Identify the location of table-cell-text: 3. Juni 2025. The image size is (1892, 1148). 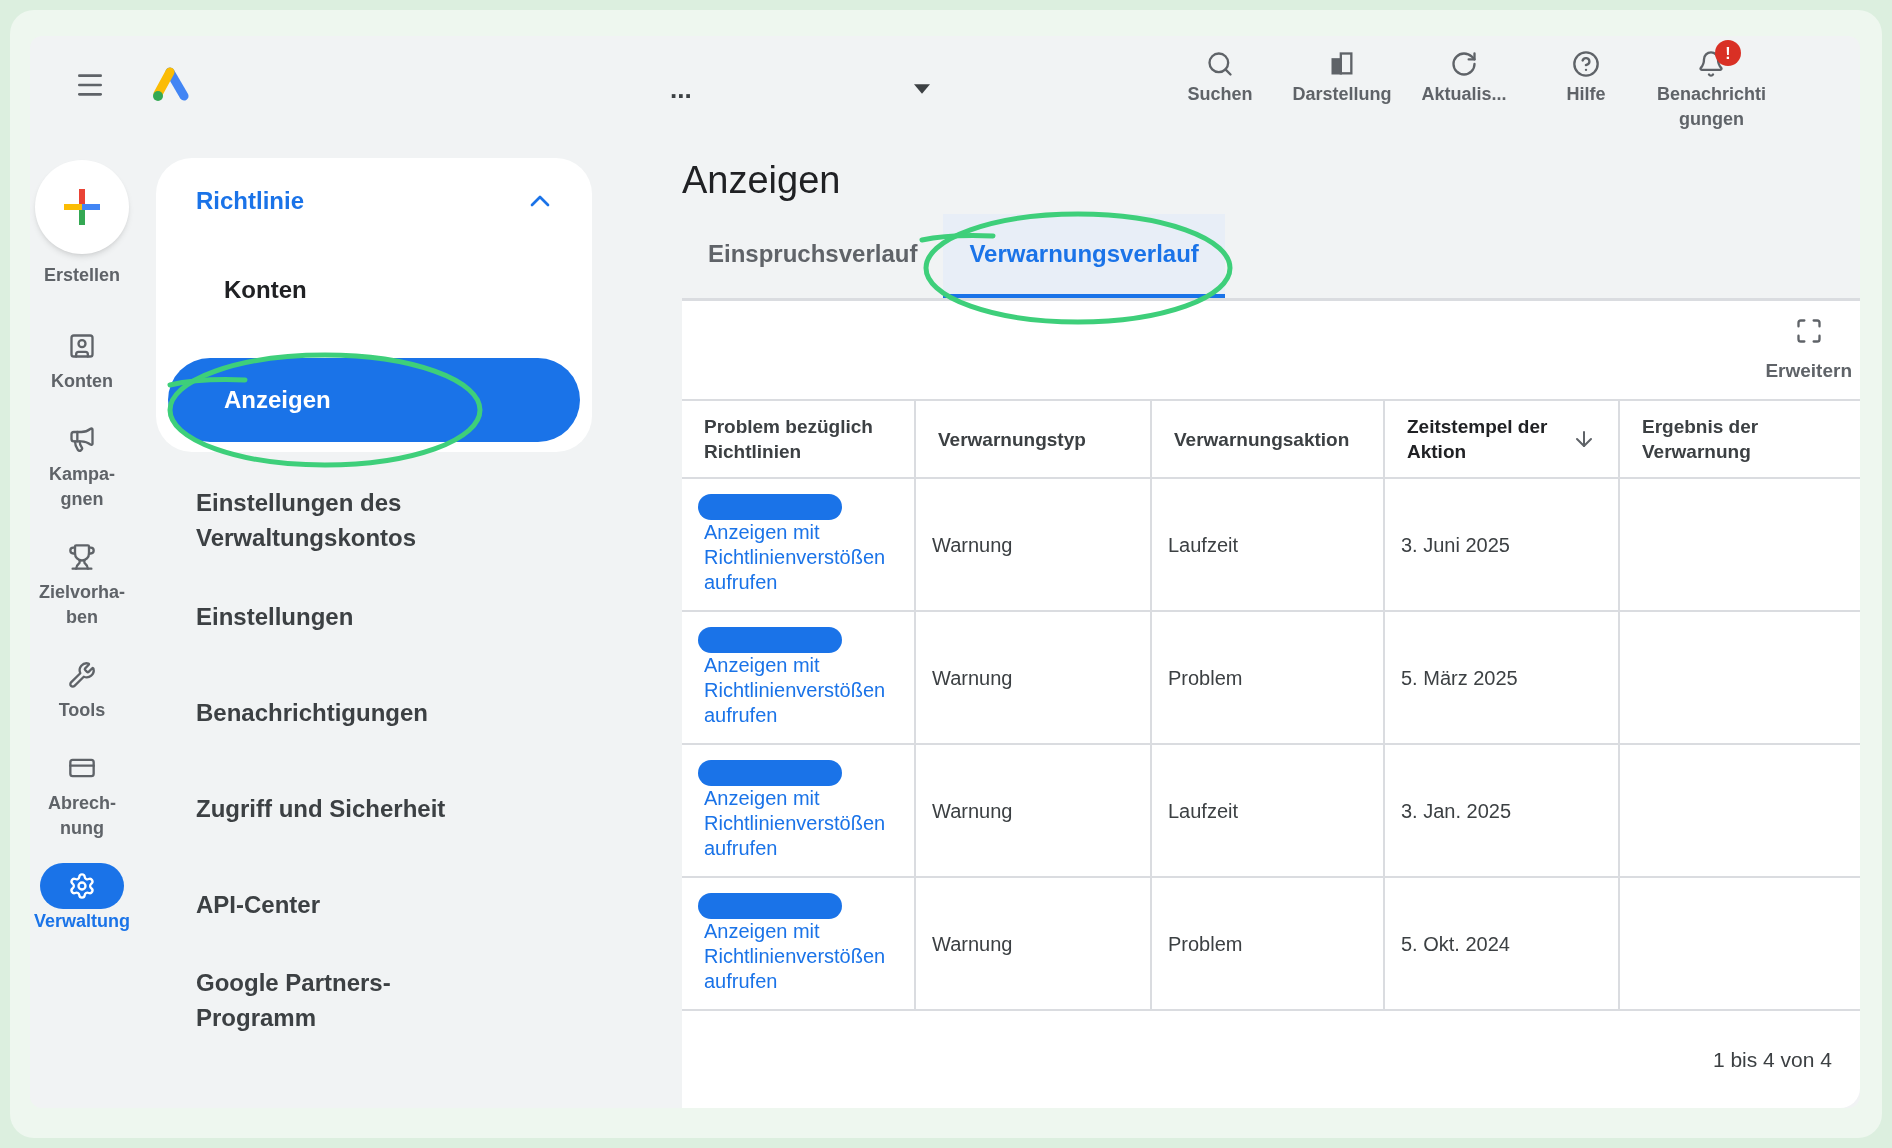
(1455, 545).